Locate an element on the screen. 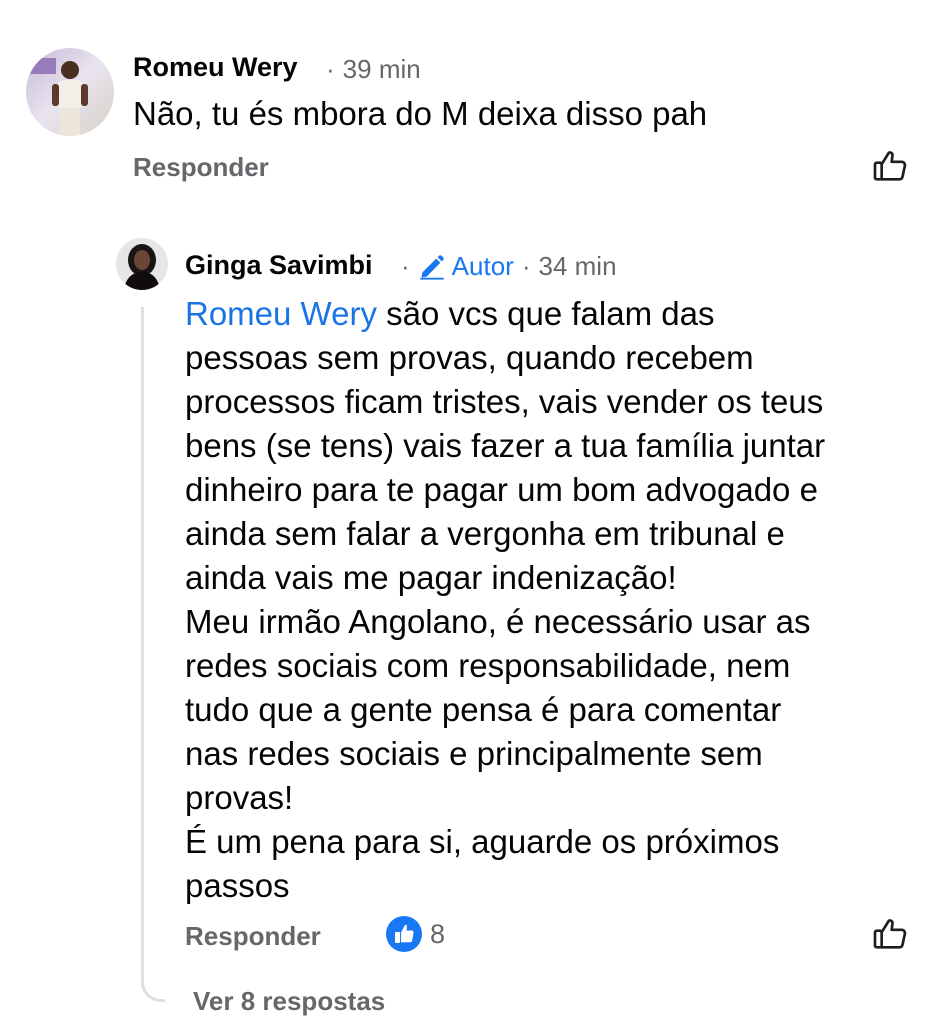 This screenshot has width=941, height=1024. avatar-ginga-savimbi is located at coordinates (142, 264).